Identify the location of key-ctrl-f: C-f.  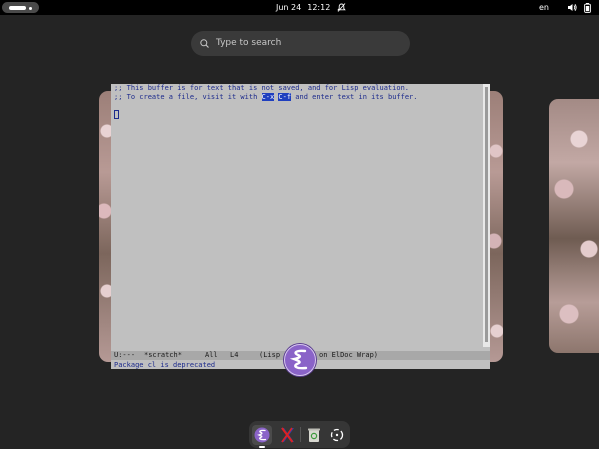
(285, 97).